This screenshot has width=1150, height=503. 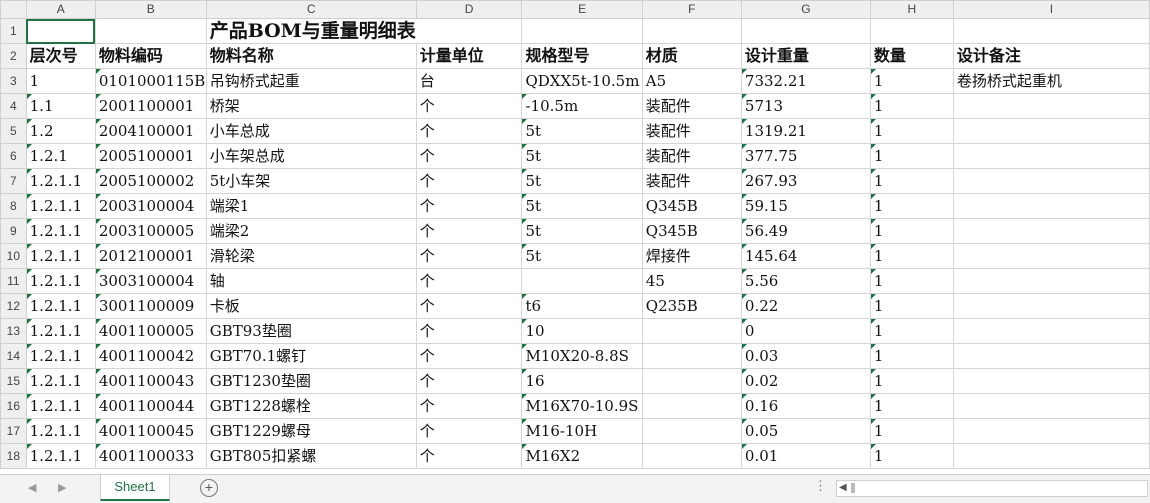 I want to click on cell: 吊钩桥式起重, so click(x=311, y=81).